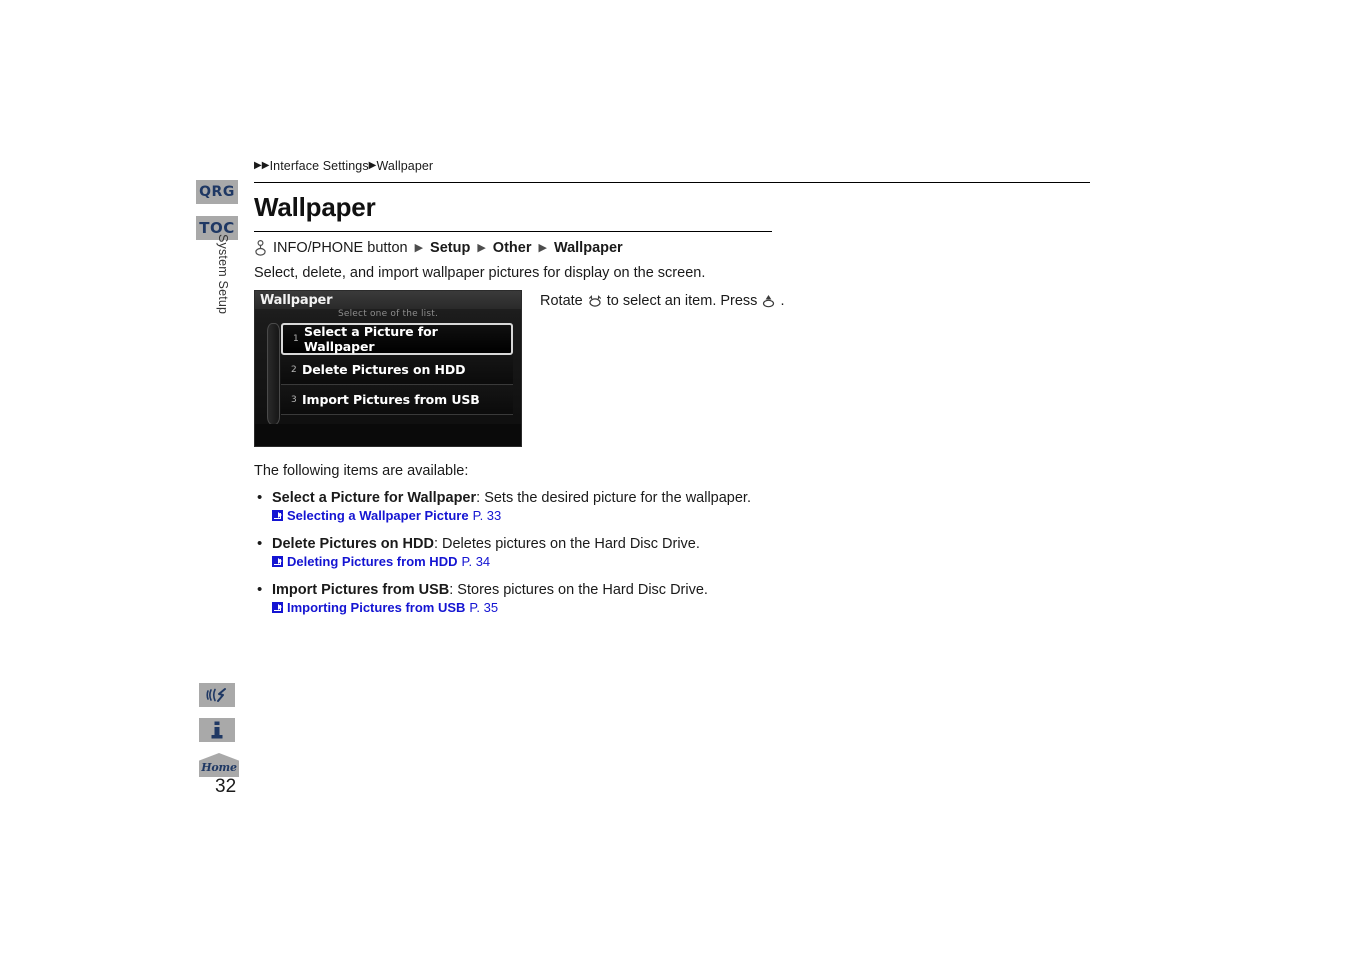  I want to click on bullet-term-2: Delete Pictures on HDD, so click(353, 544).